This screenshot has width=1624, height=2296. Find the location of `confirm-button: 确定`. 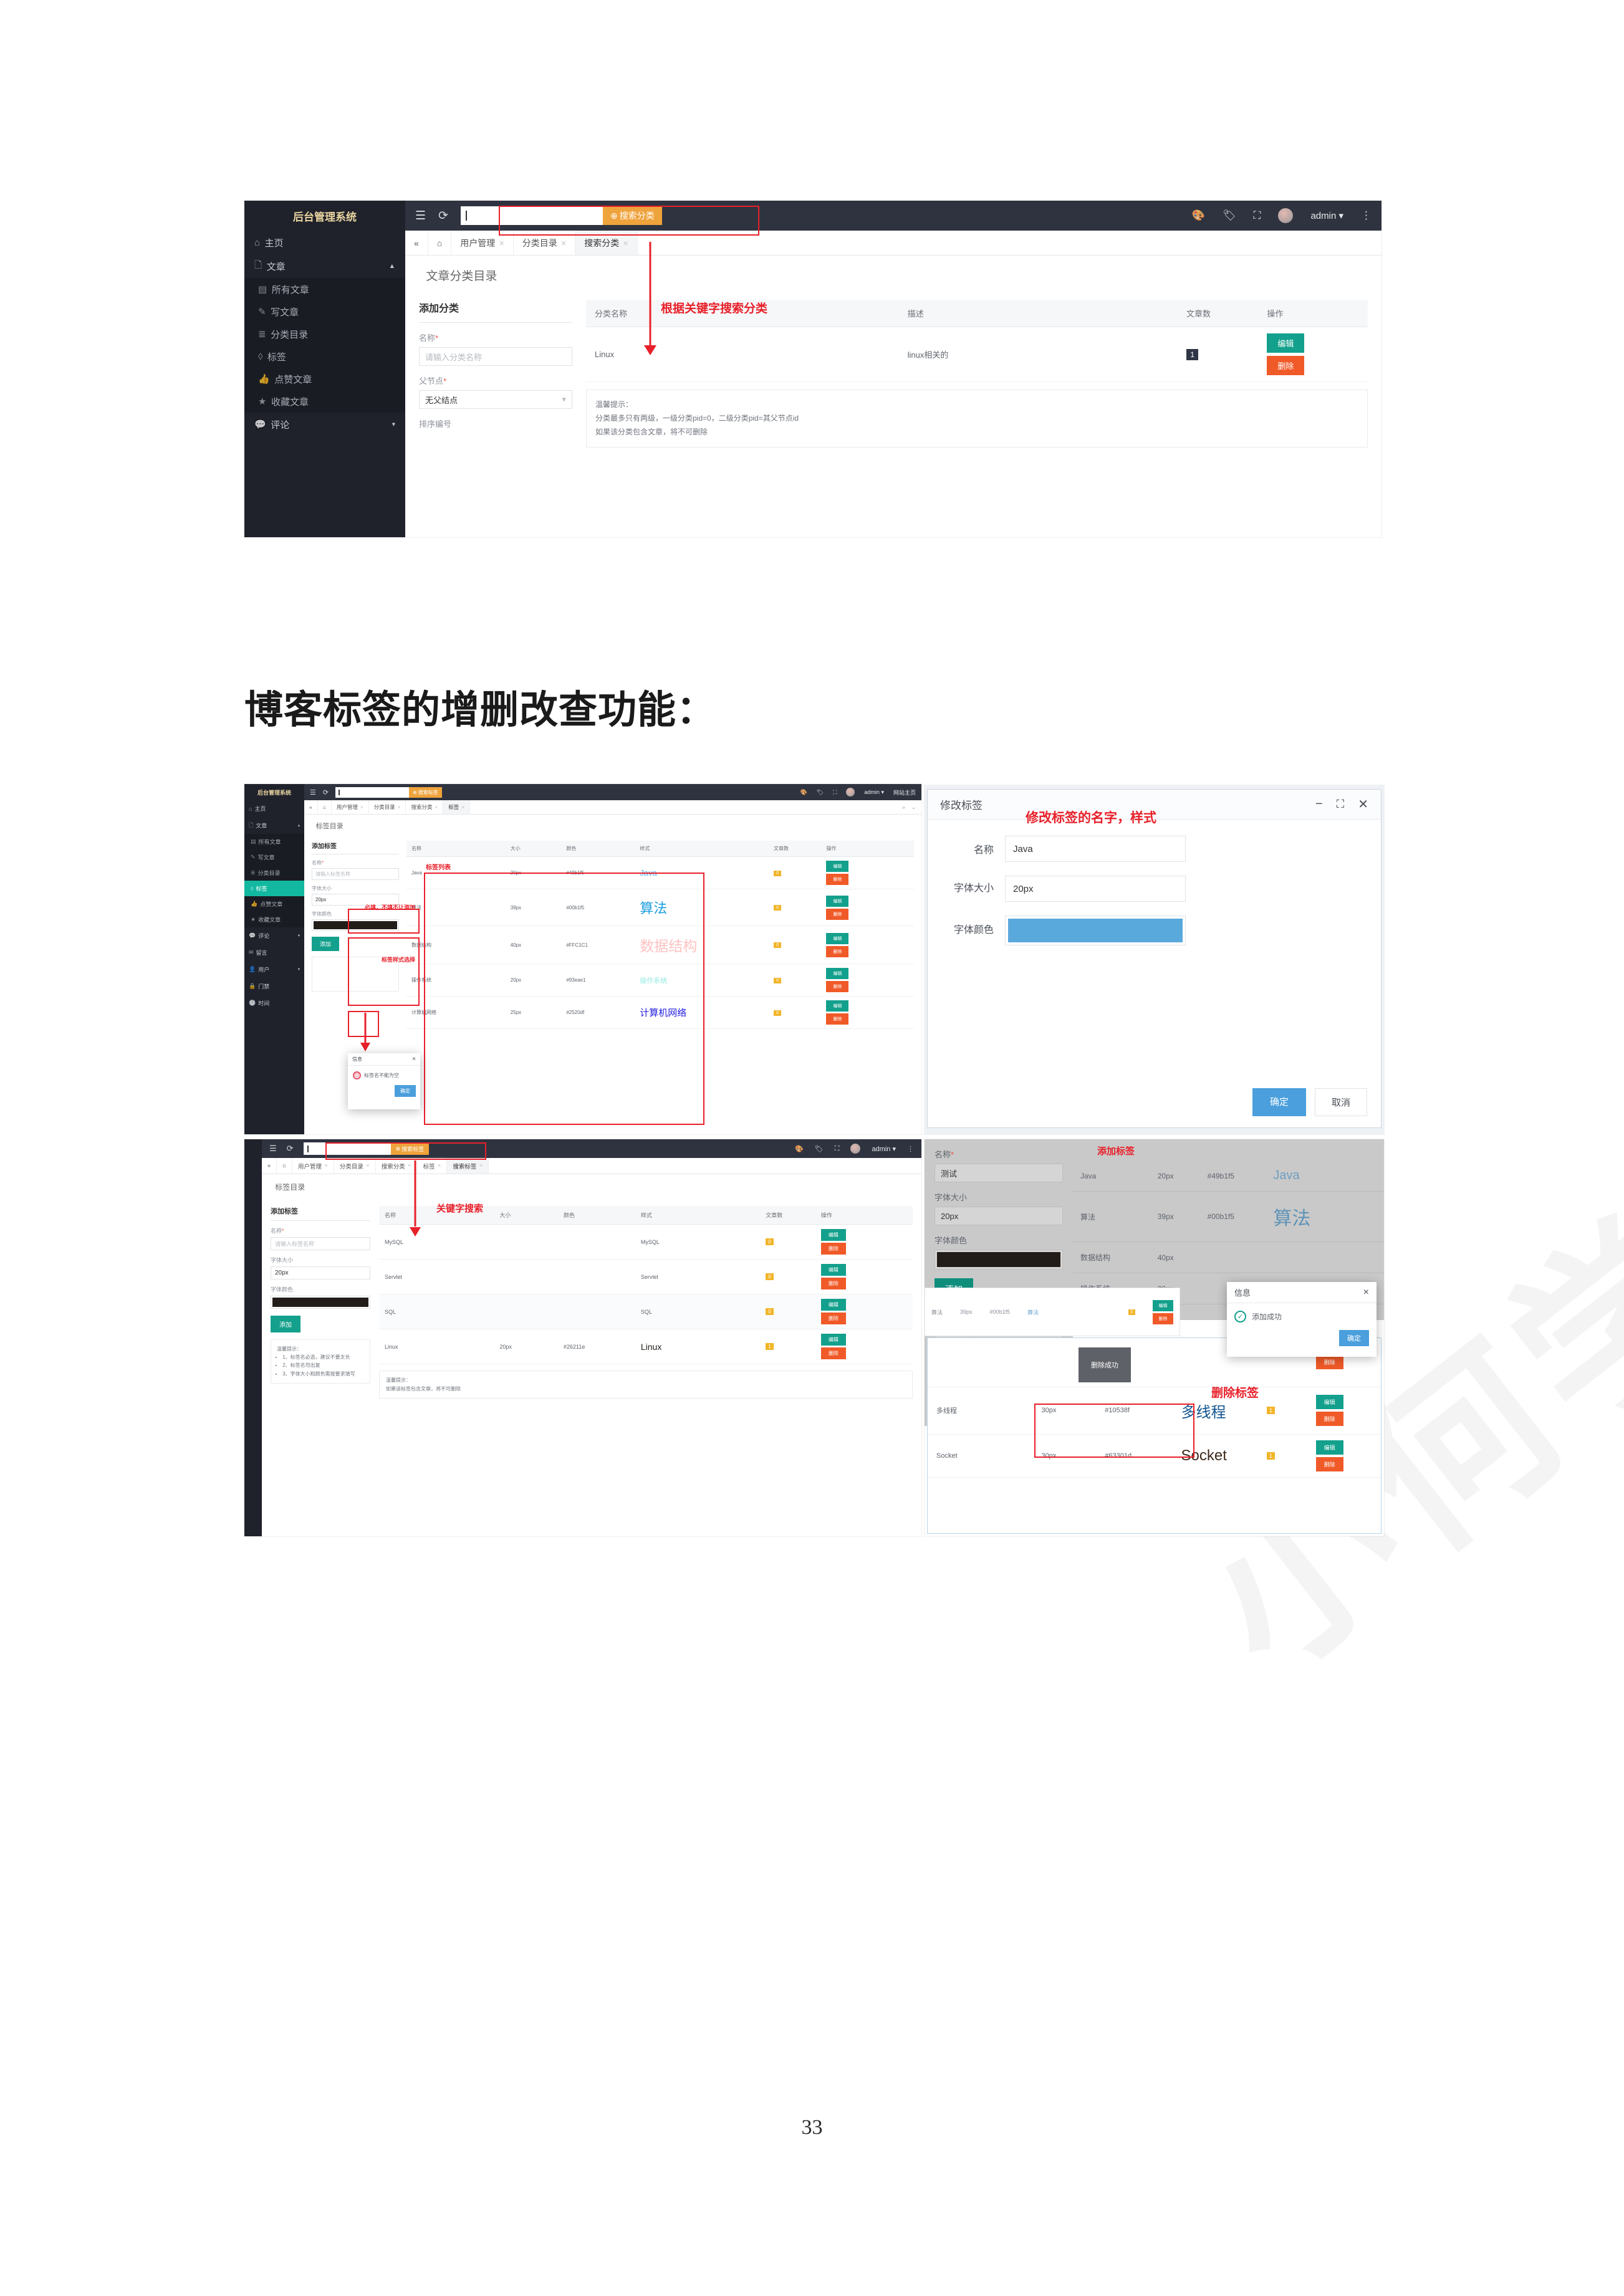

confirm-button: 确定 is located at coordinates (405, 1091).